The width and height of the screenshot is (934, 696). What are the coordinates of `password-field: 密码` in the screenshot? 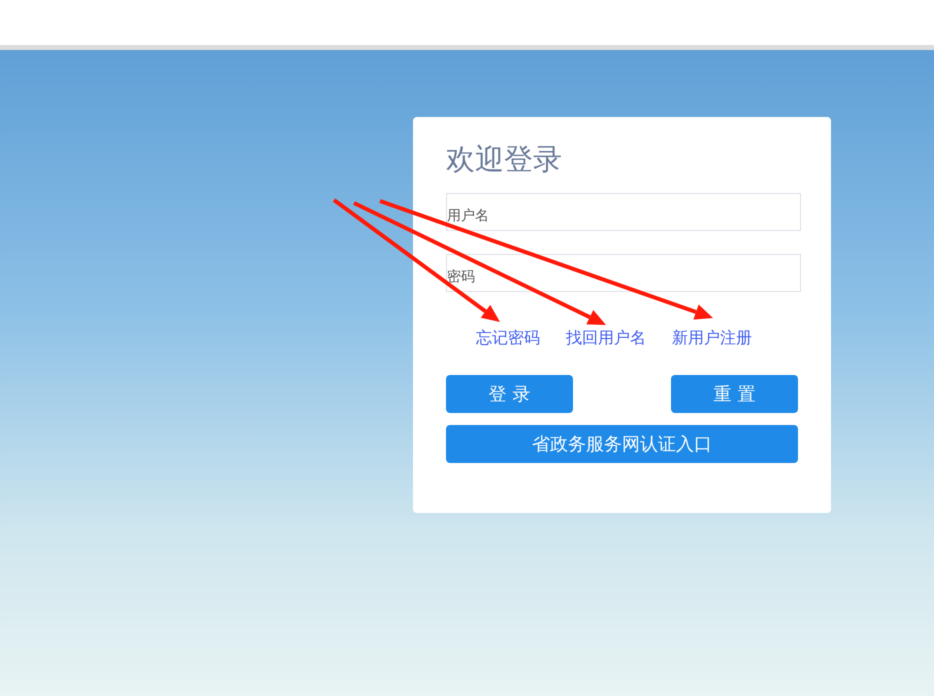 It's located at (623, 273).